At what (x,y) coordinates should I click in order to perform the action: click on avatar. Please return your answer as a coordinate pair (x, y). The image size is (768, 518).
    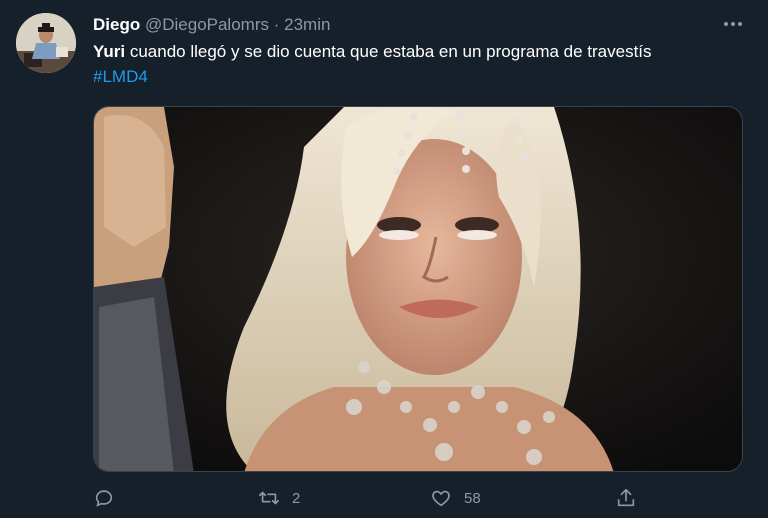
    Looking at the image, I should click on (46, 43).